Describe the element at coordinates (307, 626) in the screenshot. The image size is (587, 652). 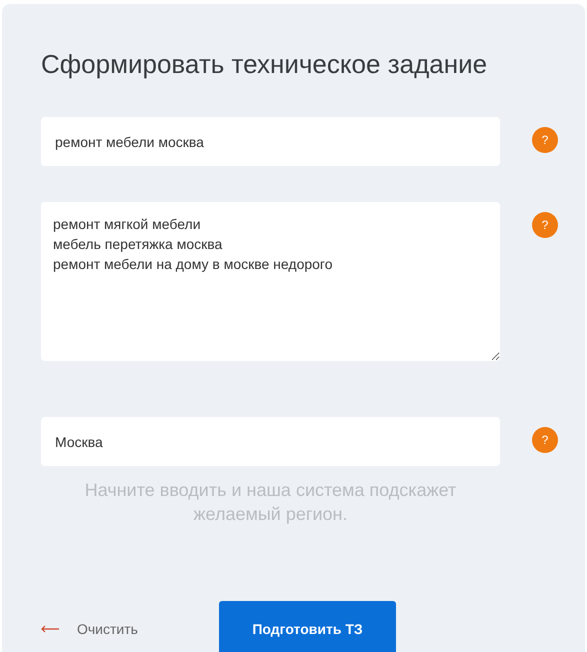
I see `submit-button: Подготовить ТЗ` at that location.